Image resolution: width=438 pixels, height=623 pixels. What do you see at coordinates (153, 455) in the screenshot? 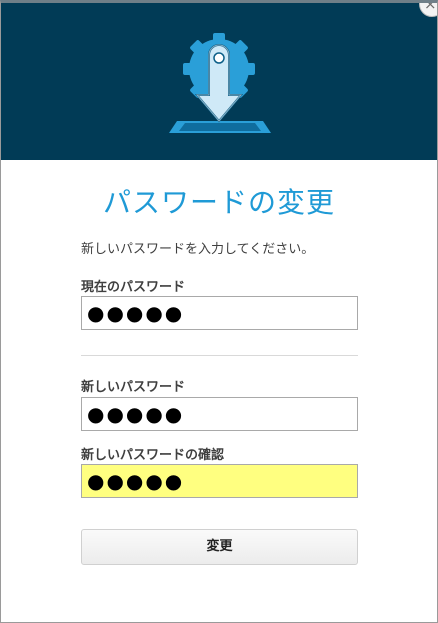
I see `confirm-password-label: 新しいパスワードの確認` at bounding box center [153, 455].